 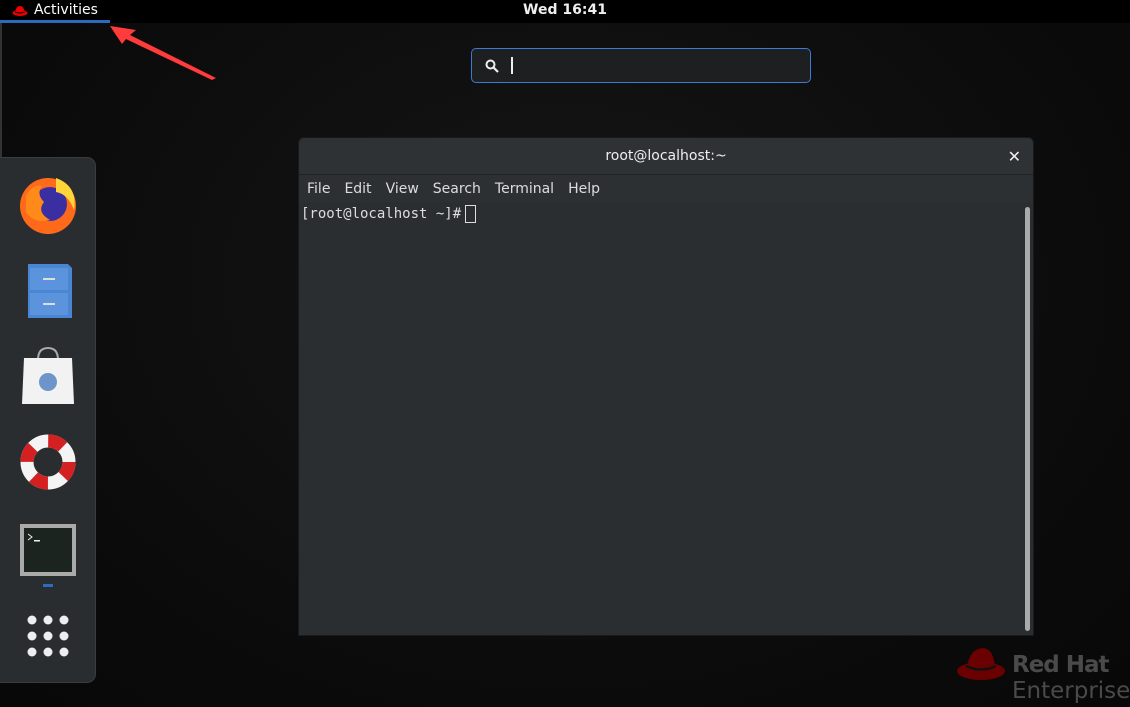 I want to click on edge-line, so click(x=1, y=93).